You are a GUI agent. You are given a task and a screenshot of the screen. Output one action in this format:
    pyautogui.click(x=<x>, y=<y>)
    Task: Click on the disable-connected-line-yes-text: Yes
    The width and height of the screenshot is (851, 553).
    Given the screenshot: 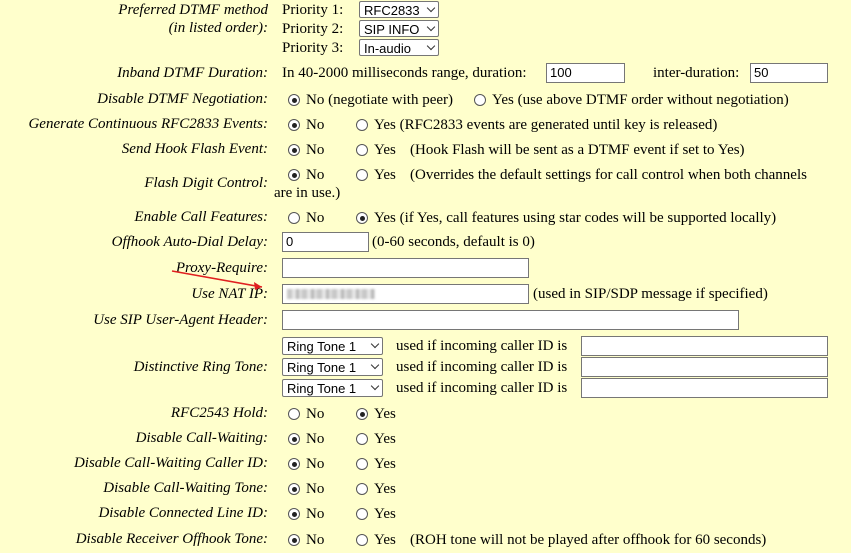 What is the action you would take?
    pyautogui.click(x=385, y=514)
    